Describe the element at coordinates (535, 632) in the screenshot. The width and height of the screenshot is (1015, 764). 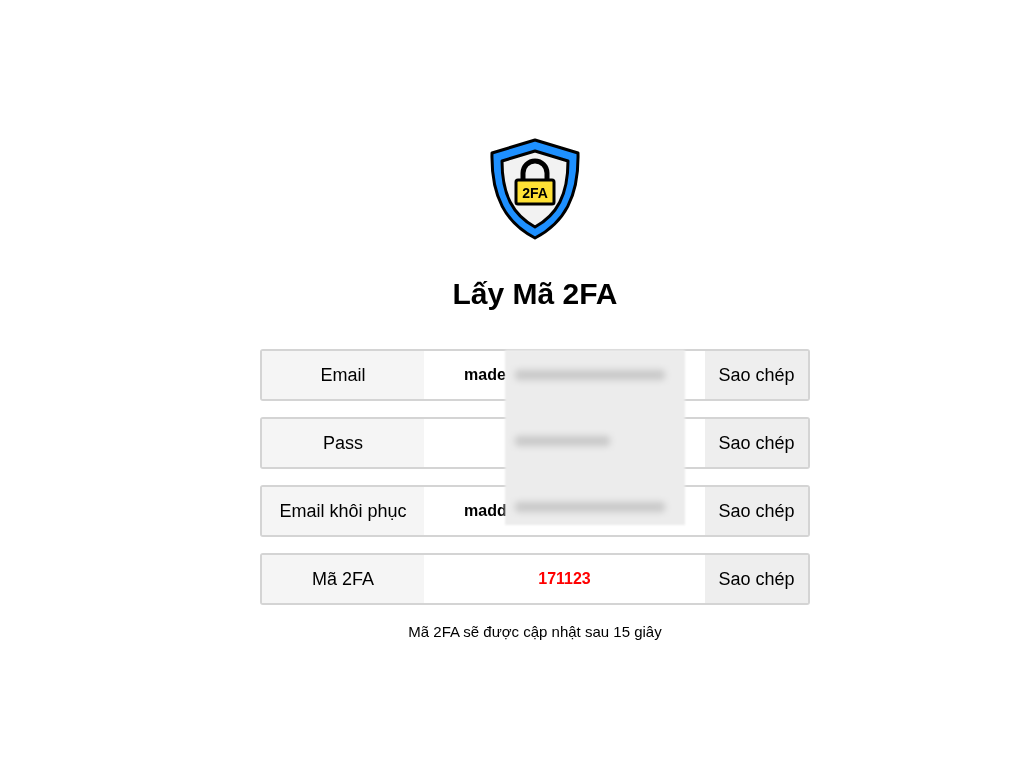
I see `refresh-note: Mã 2FA sẽ được cập nhật sau 15 giây` at that location.